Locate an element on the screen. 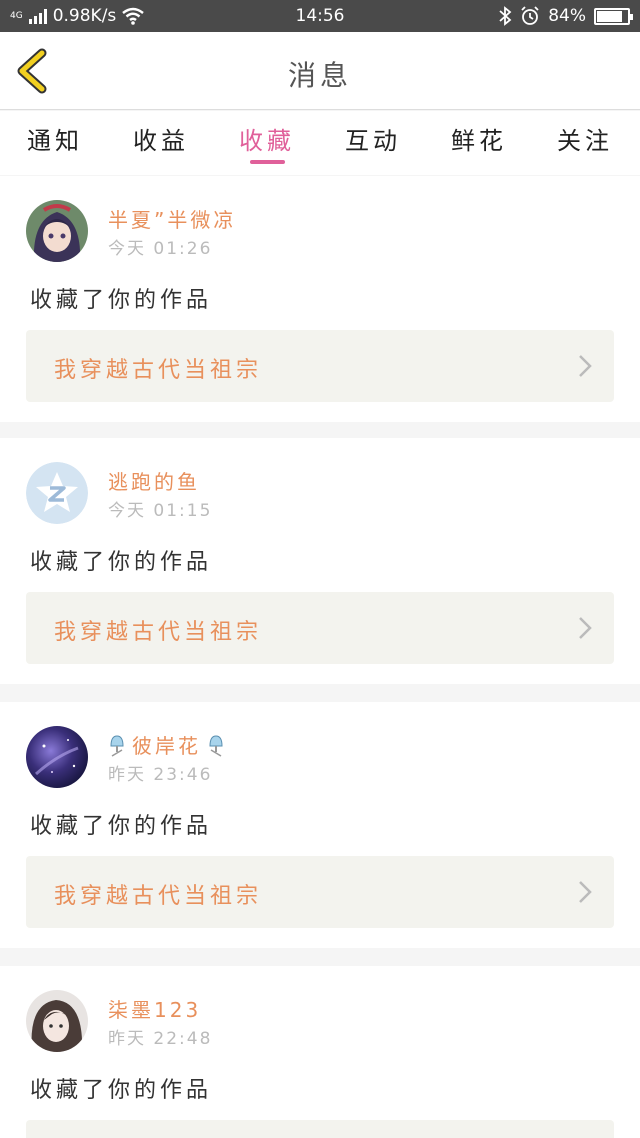  username: 半夏”半微凉 is located at coordinates (172, 218).